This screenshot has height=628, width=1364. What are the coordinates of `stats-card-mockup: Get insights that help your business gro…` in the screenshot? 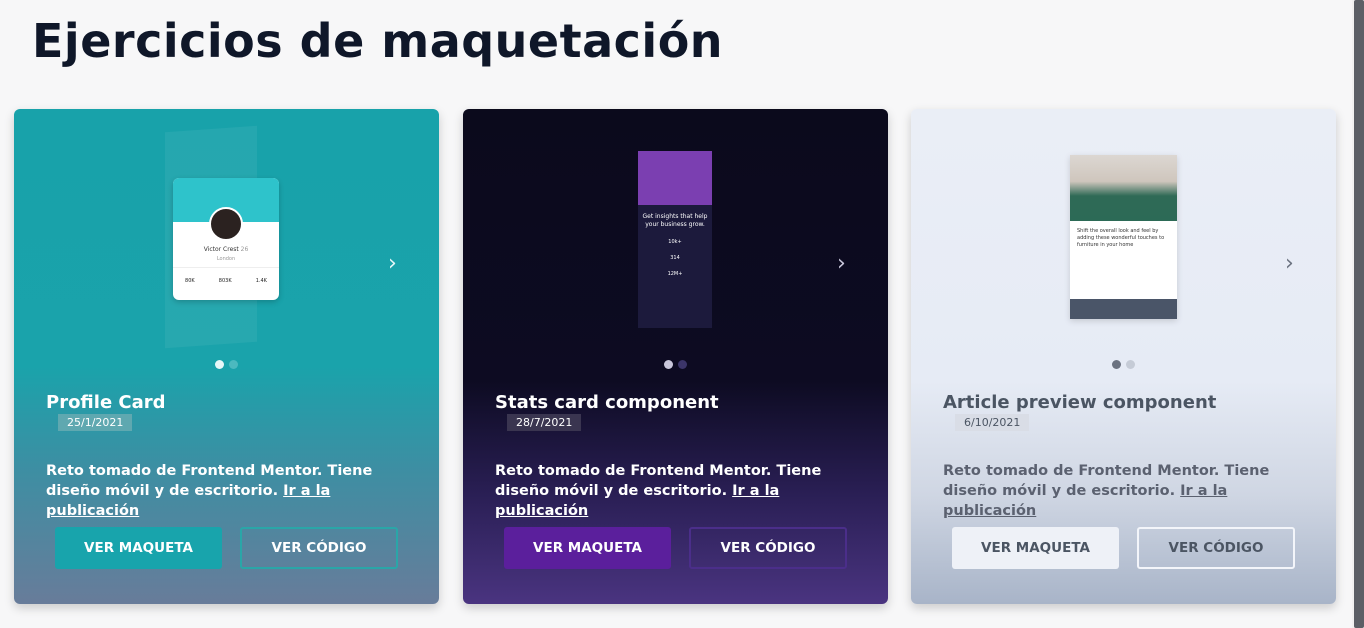 It's located at (675, 239).